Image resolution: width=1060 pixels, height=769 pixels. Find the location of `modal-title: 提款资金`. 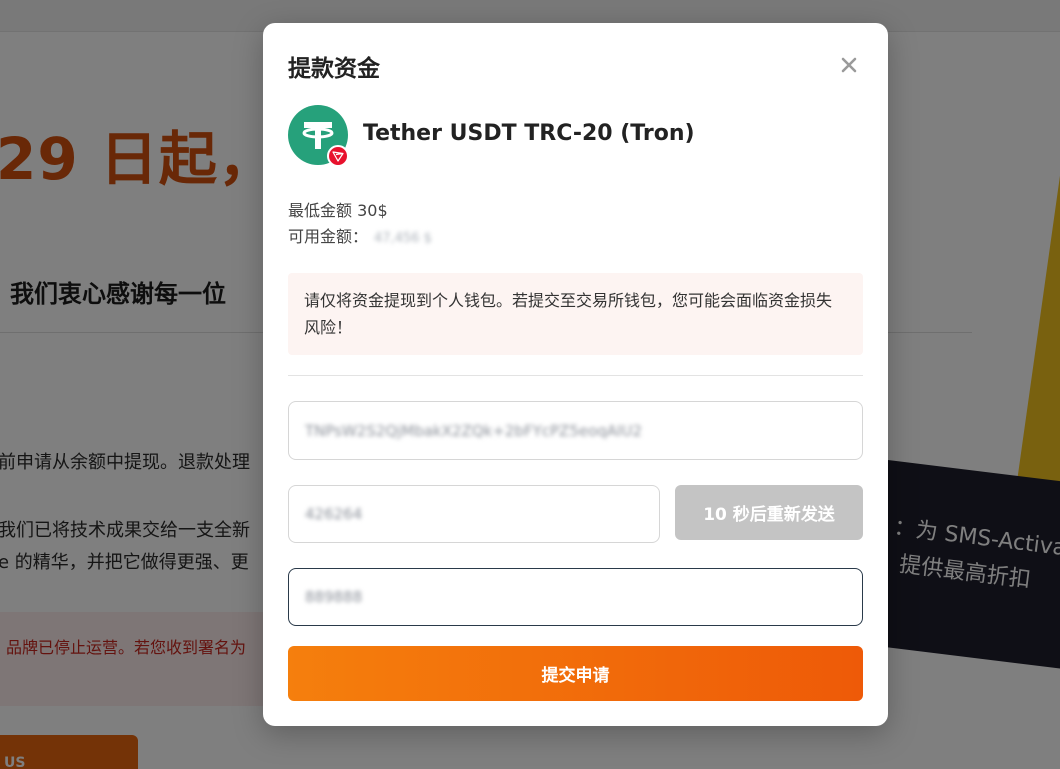

modal-title: 提款资金 is located at coordinates (334, 69).